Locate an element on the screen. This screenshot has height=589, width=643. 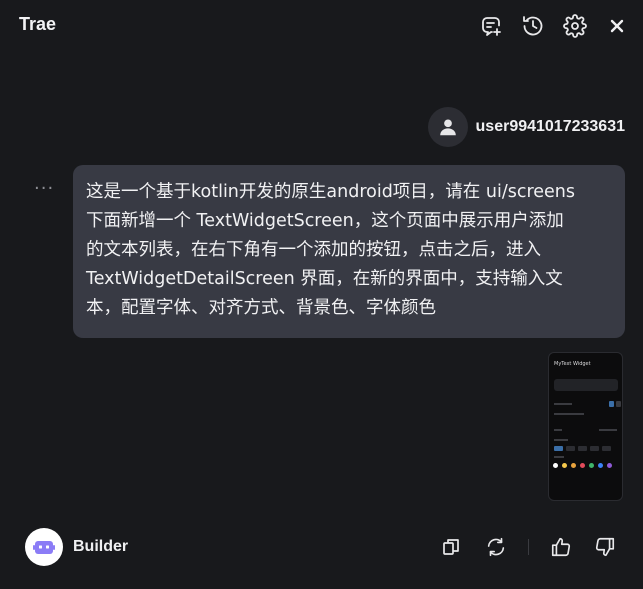
app-title: Trae is located at coordinates (38, 24).